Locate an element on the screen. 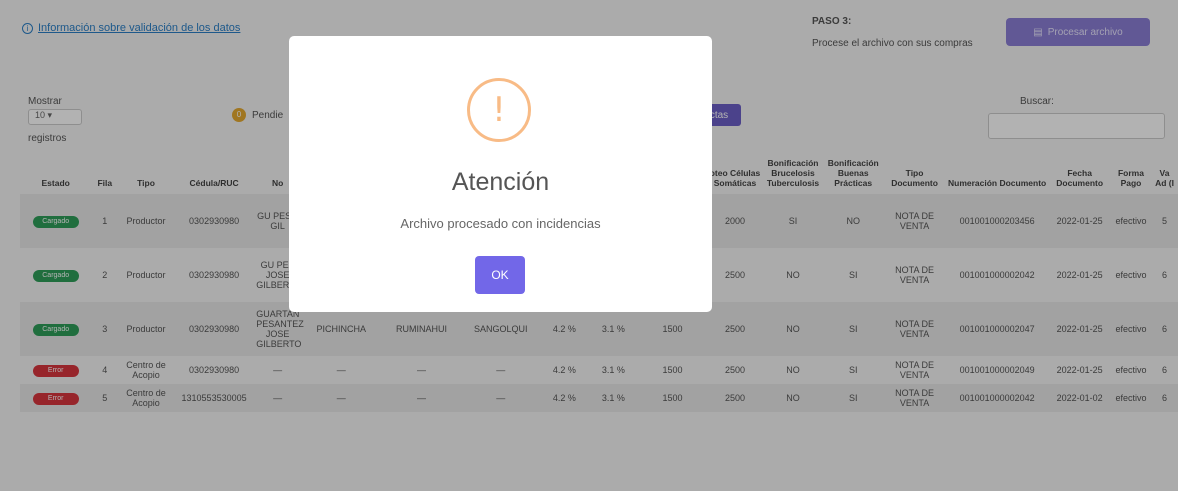 This screenshot has height=491, width=1178. dialog-message: Archivo procesado con incidencias is located at coordinates (500, 223).